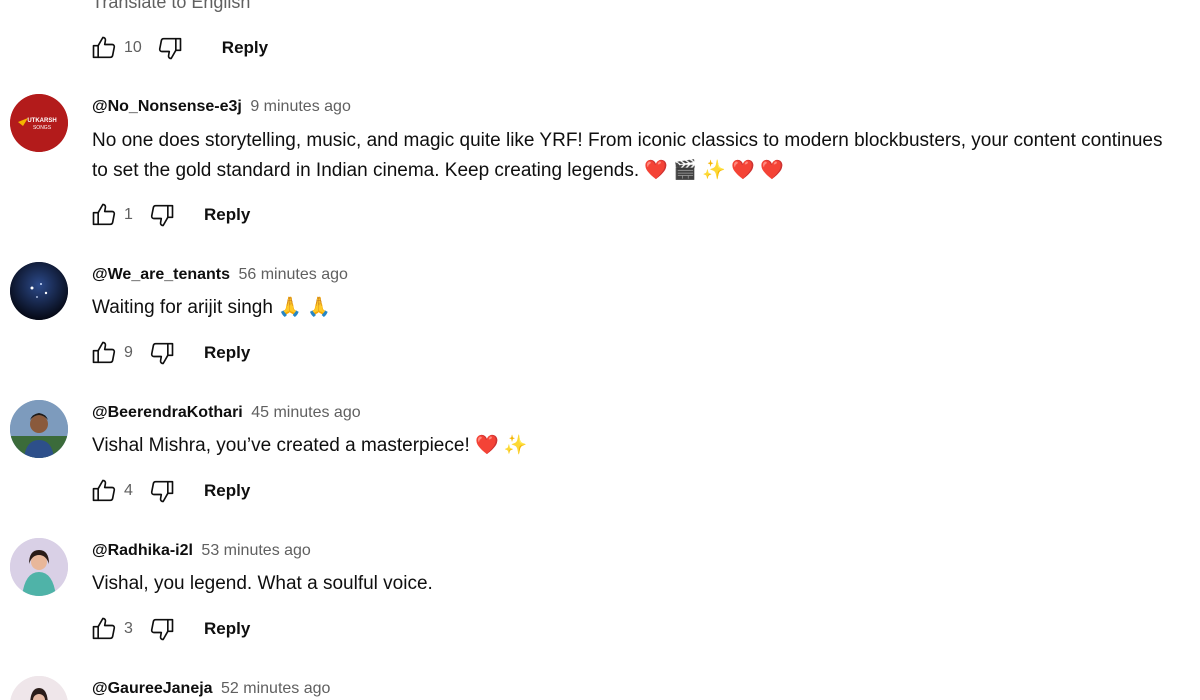 The image size is (1200, 700). I want to click on like-count: 9, so click(128, 352).